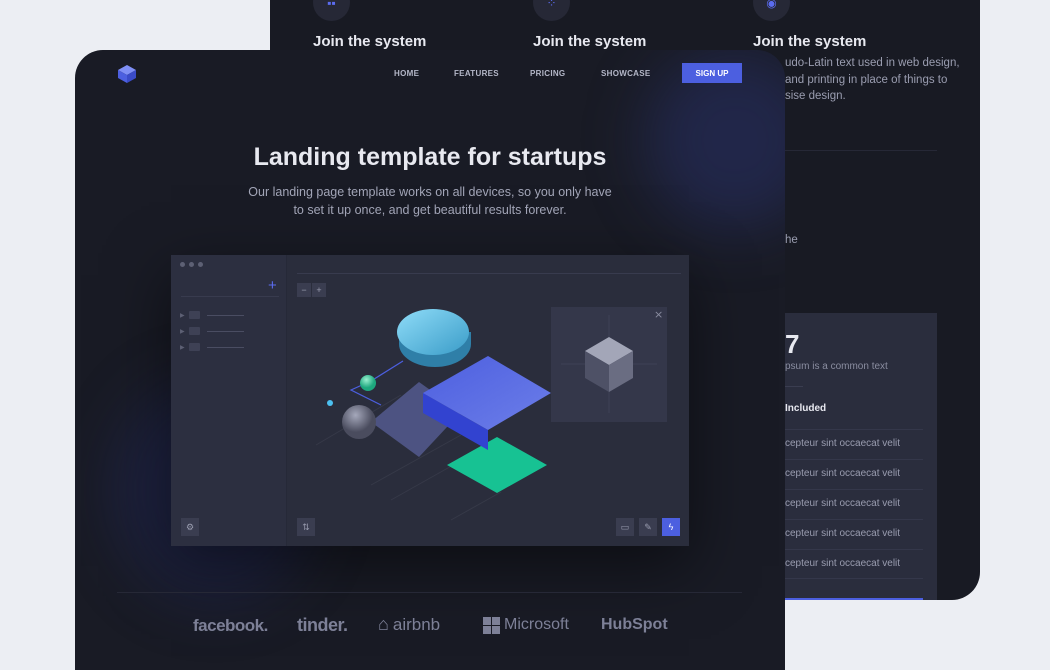 Image resolution: width=1050 pixels, height=670 pixels. I want to click on facebook-logo: facebook., so click(230, 625).